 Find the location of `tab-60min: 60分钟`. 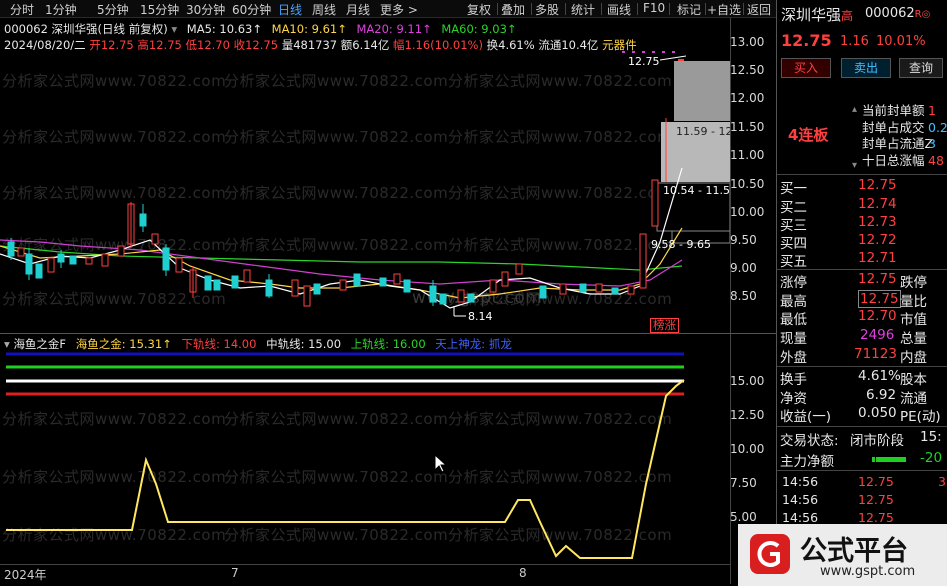

tab-60min: 60分钟 is located at coordinates (251, 9).